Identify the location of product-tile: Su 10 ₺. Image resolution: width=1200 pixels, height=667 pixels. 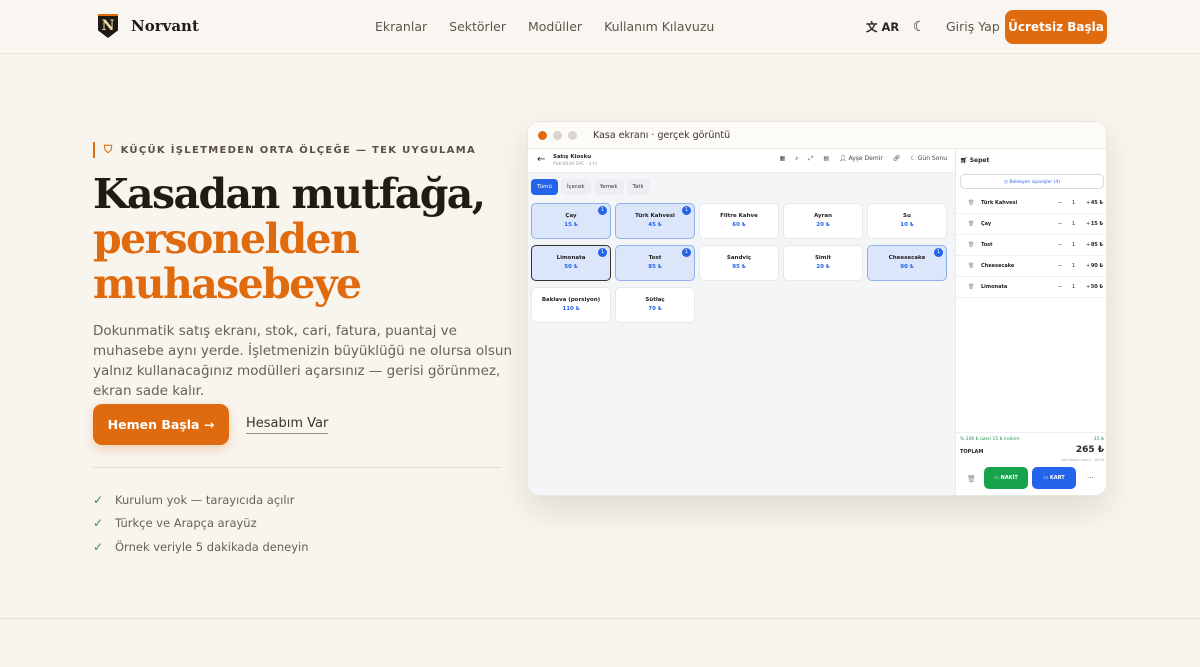
(907, 221).